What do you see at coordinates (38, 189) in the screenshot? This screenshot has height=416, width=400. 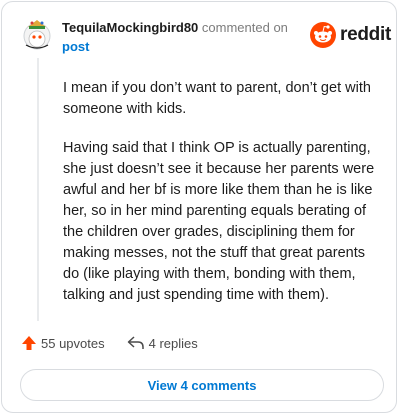 I see `thread-line` at bounding box center [38, 189].